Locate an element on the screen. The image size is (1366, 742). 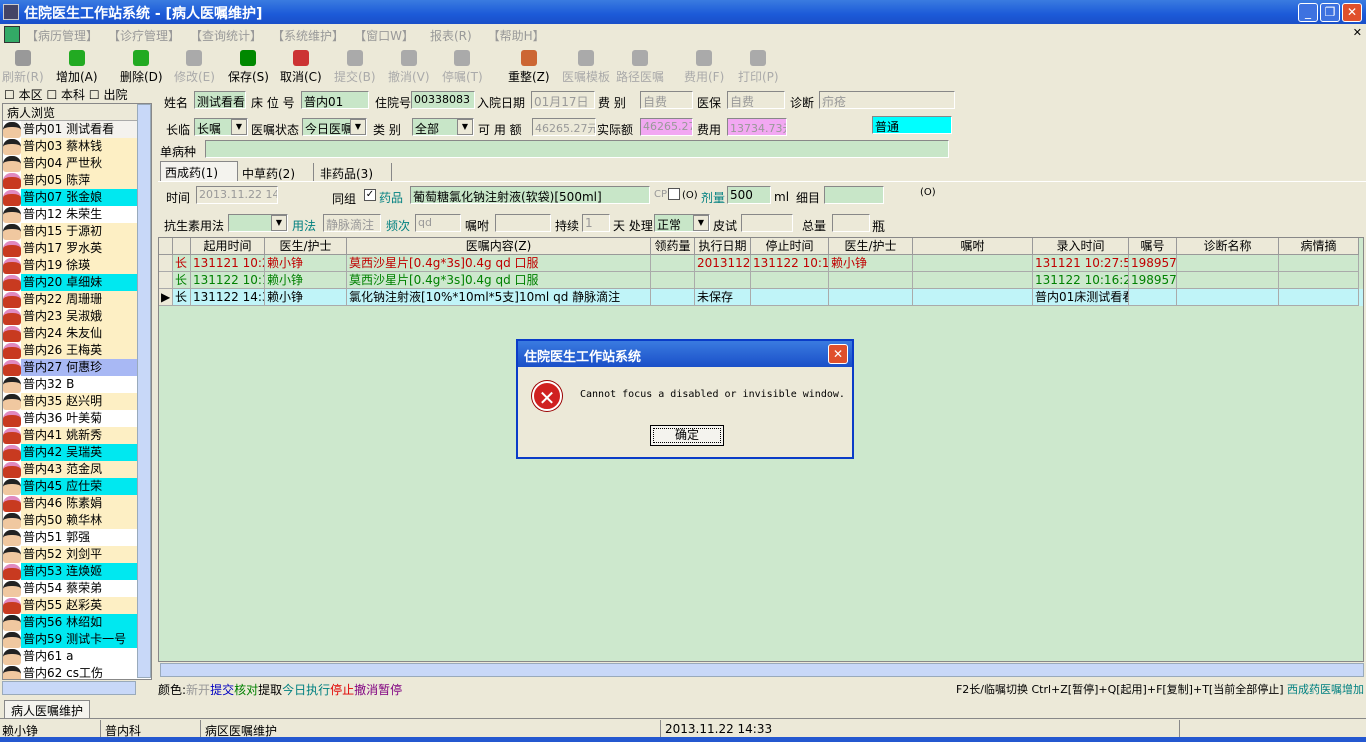
patient-list-item: 普内45 应仕荣 is located at coordinates (77, 486).